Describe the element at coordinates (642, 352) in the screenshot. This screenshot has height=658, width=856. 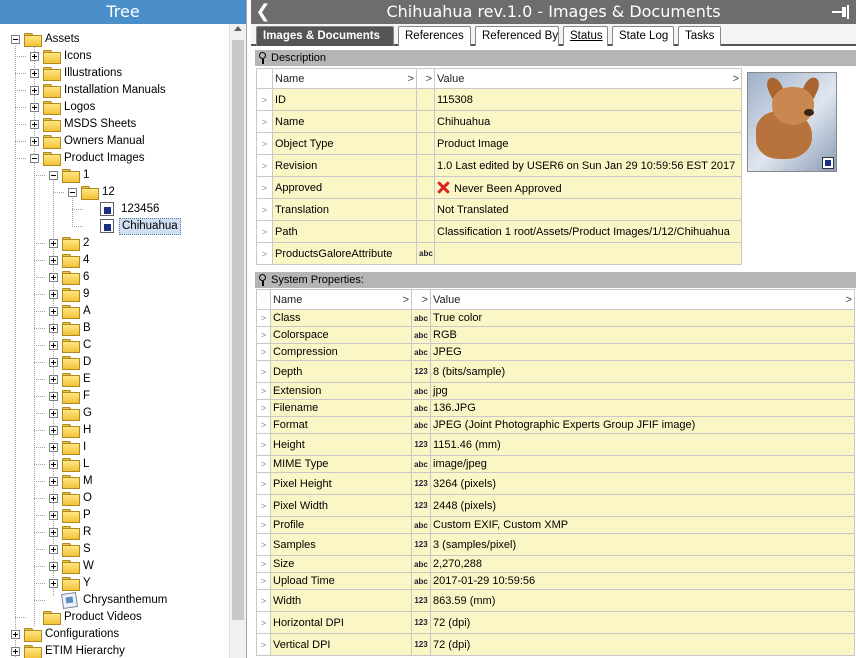
I see `property-value: JPEG` at that location.